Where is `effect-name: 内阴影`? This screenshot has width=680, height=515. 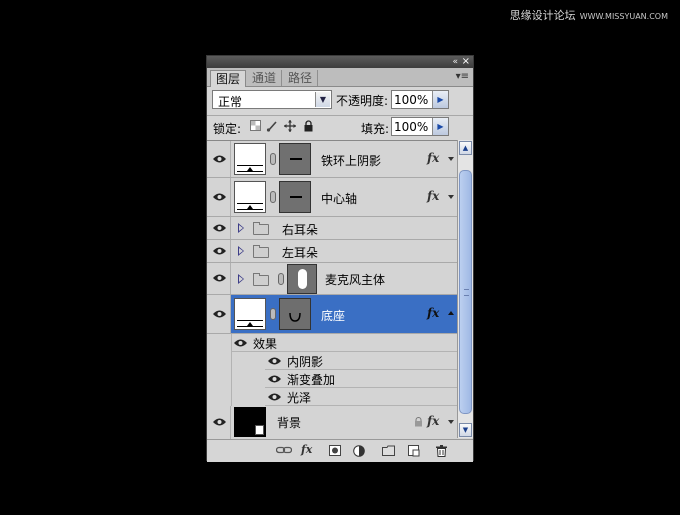
effect-name: 内阴影 is located at coordinates (305, 362).